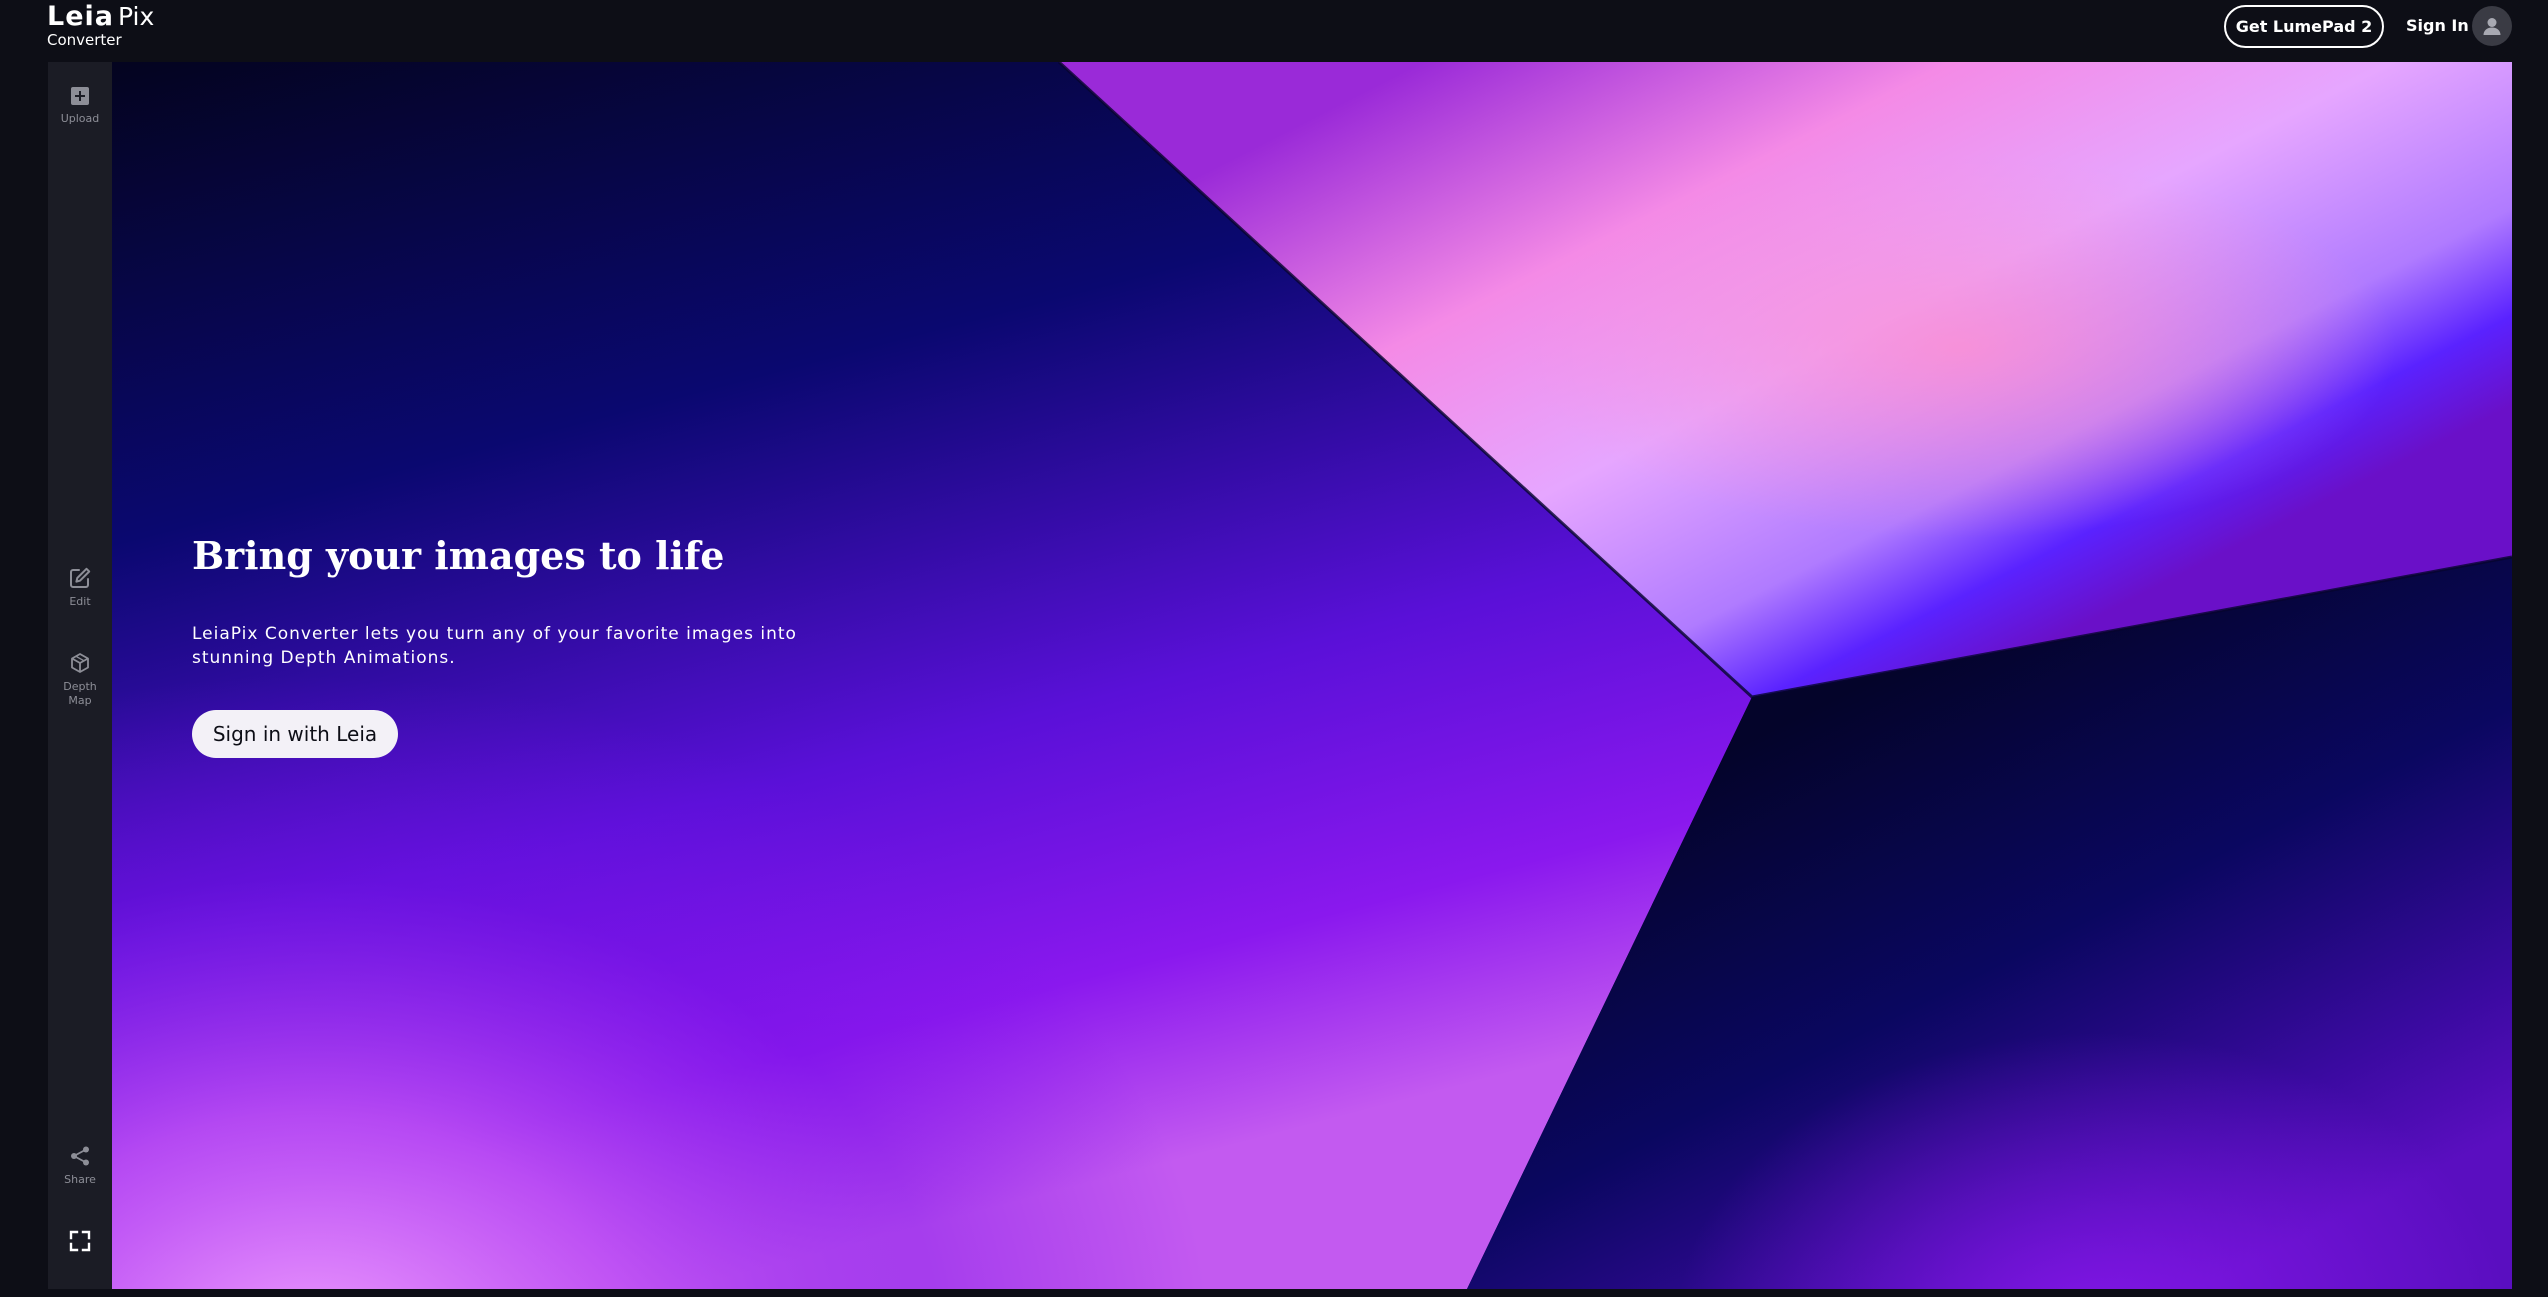 The image size is (2548, 1297). Describe the element at coordinates (80, 693) in the screenshot. I see `tool-depth-map-label: Depth Map` at that location.